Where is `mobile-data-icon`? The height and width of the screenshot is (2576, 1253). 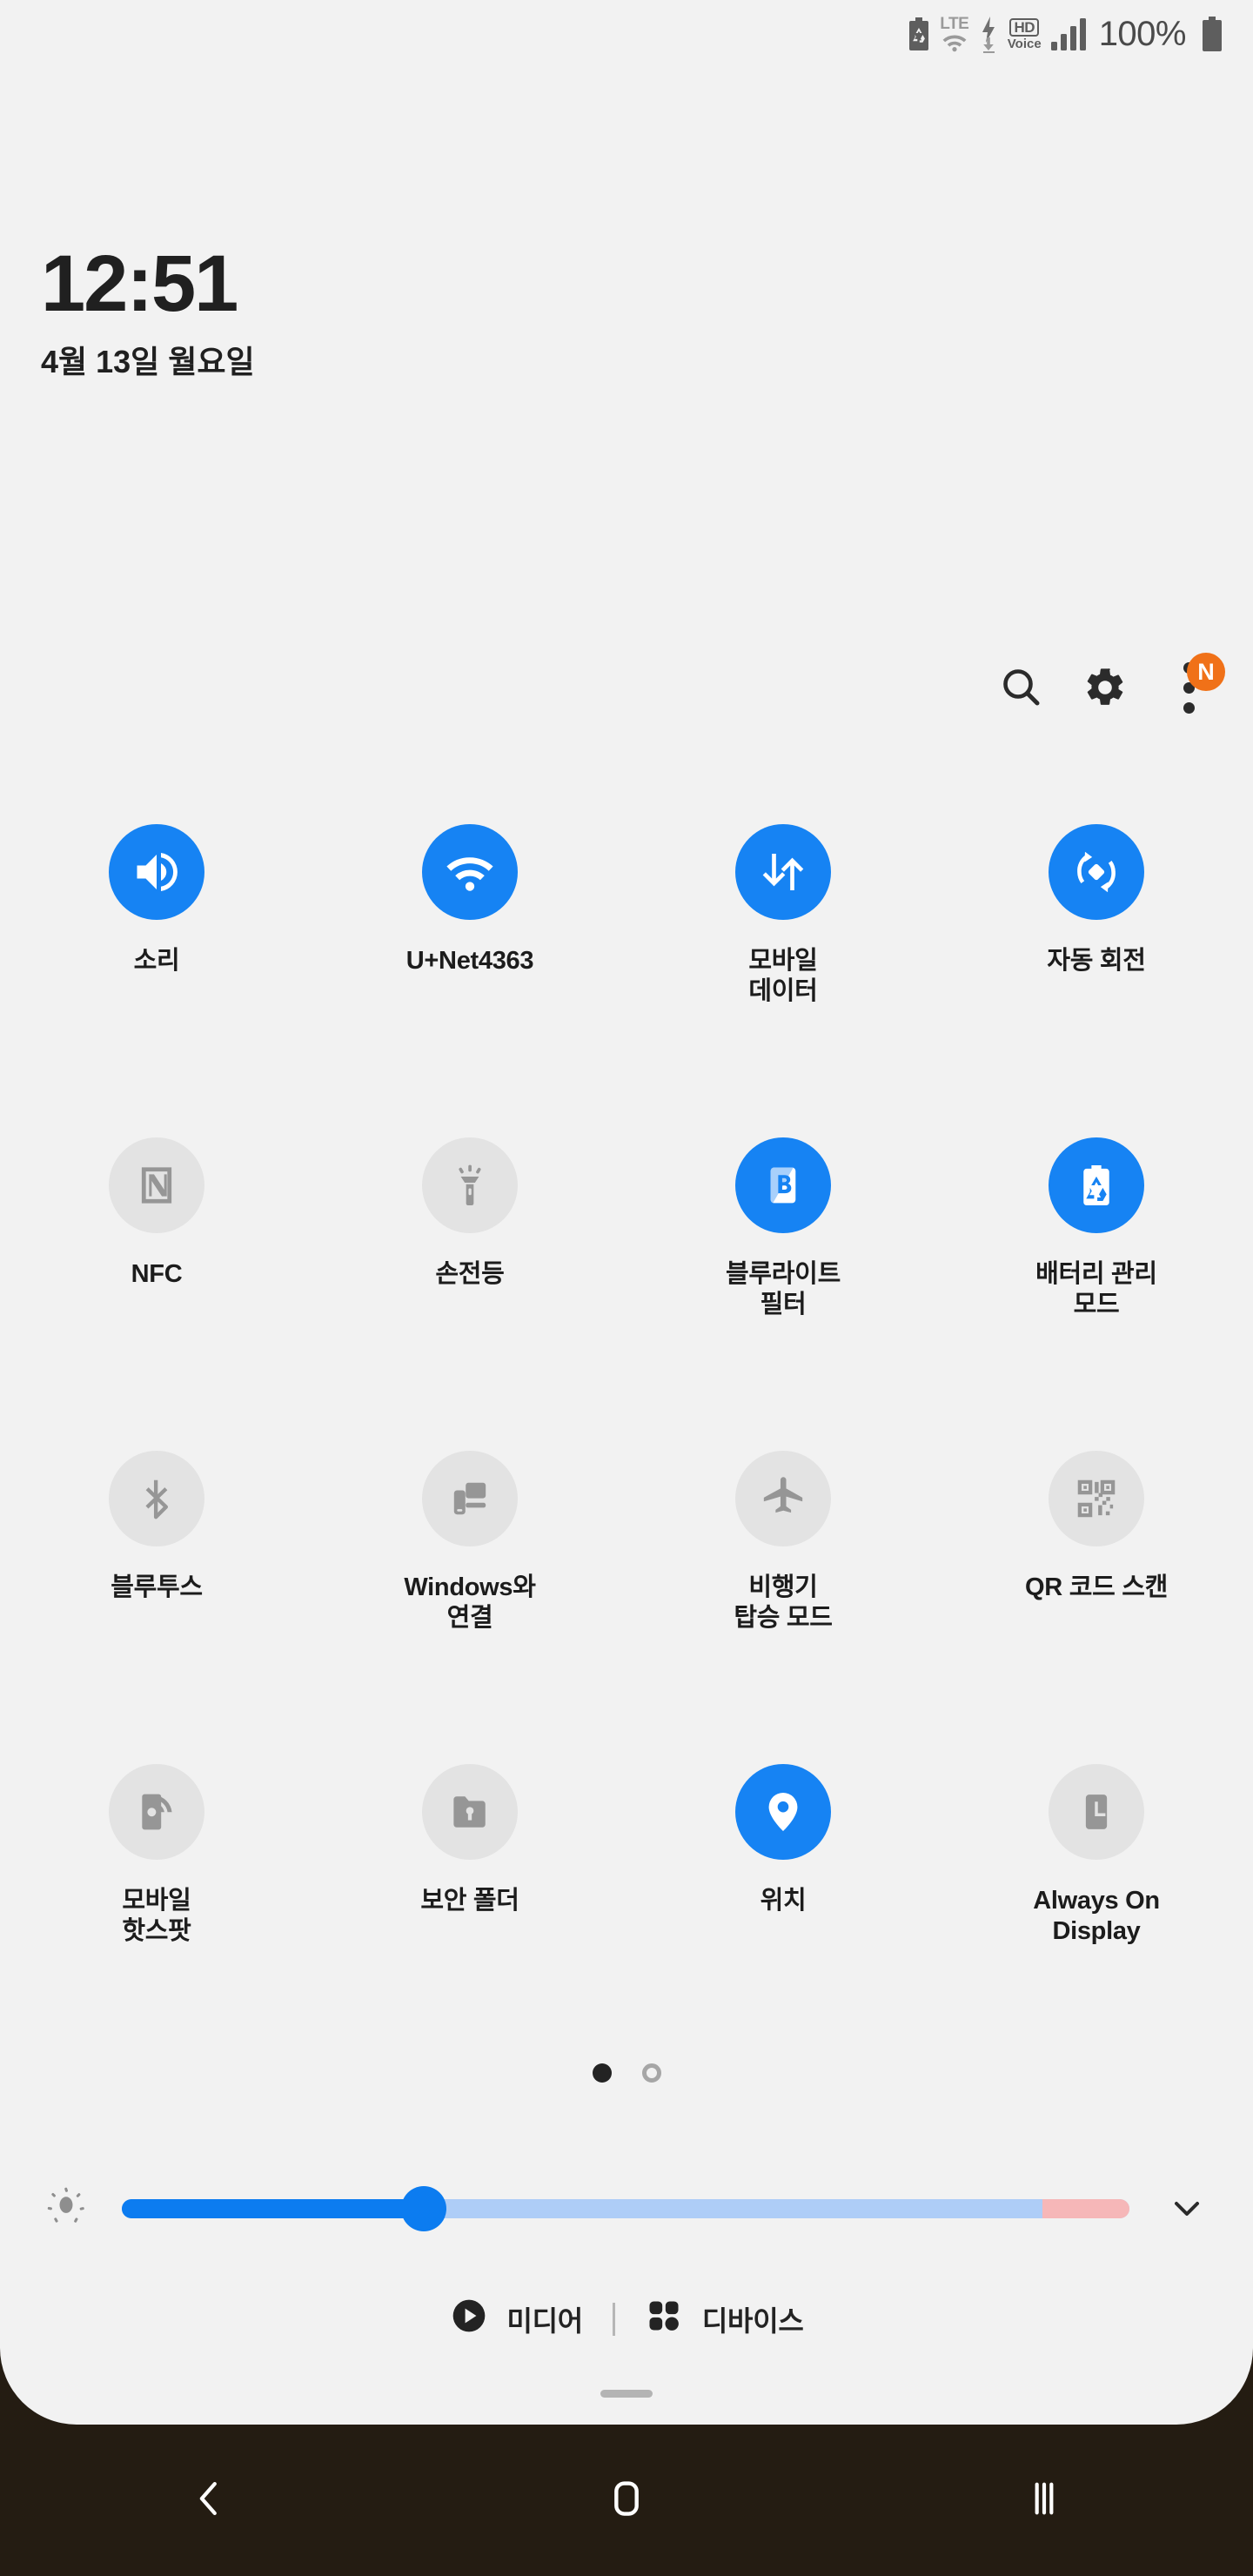
mobile-data-icon is located at coordinates (783, 872).